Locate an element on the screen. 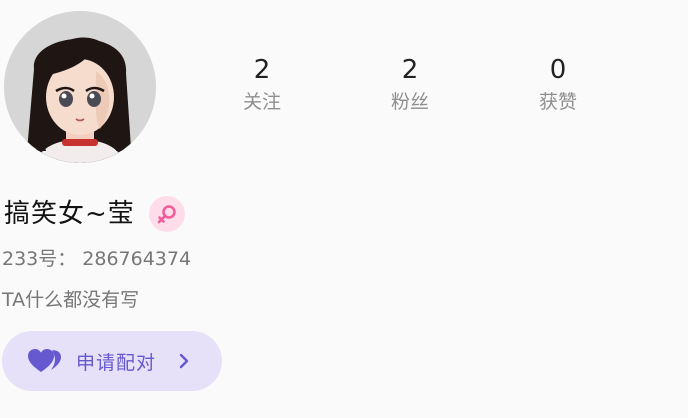  stat-likes: 0 获赞 is located at coordinates (558, 85).